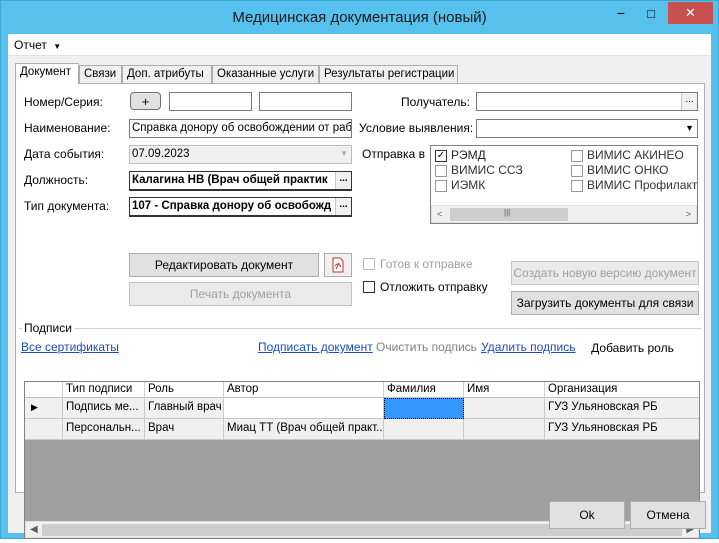 The image size is (719, 543). Describe the element at coordinates (441, 171) in the screenshot. I see `send-vimis-ssz-checkbox` at that location.